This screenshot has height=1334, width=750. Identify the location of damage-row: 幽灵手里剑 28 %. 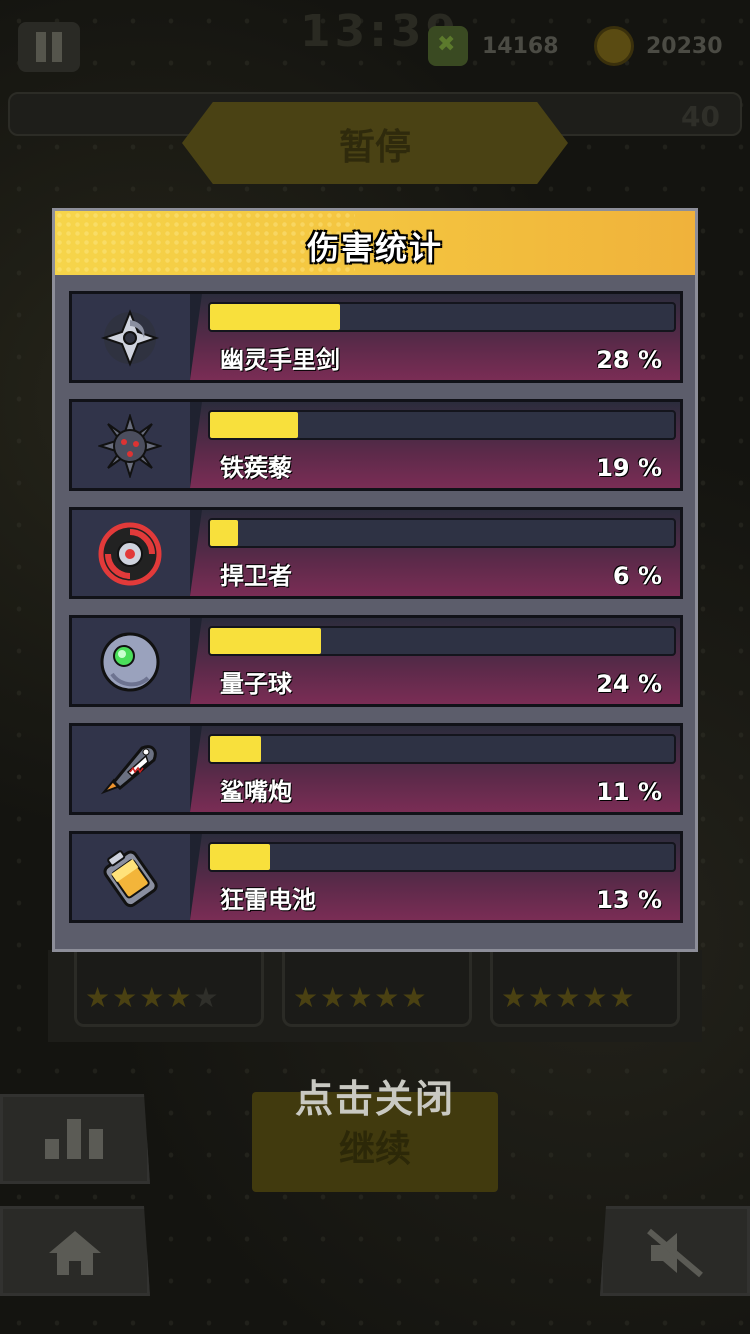
(376, 337).